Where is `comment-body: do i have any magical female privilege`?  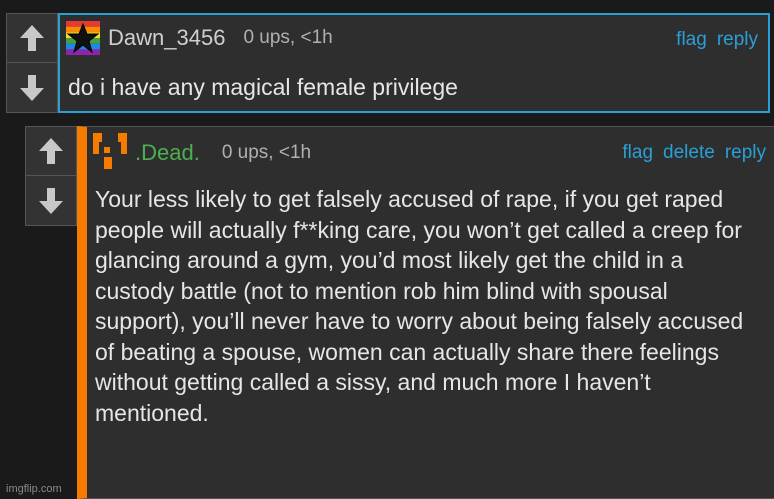
comment-body: do i have any magical female privilege is located at coordinates (263, 87).